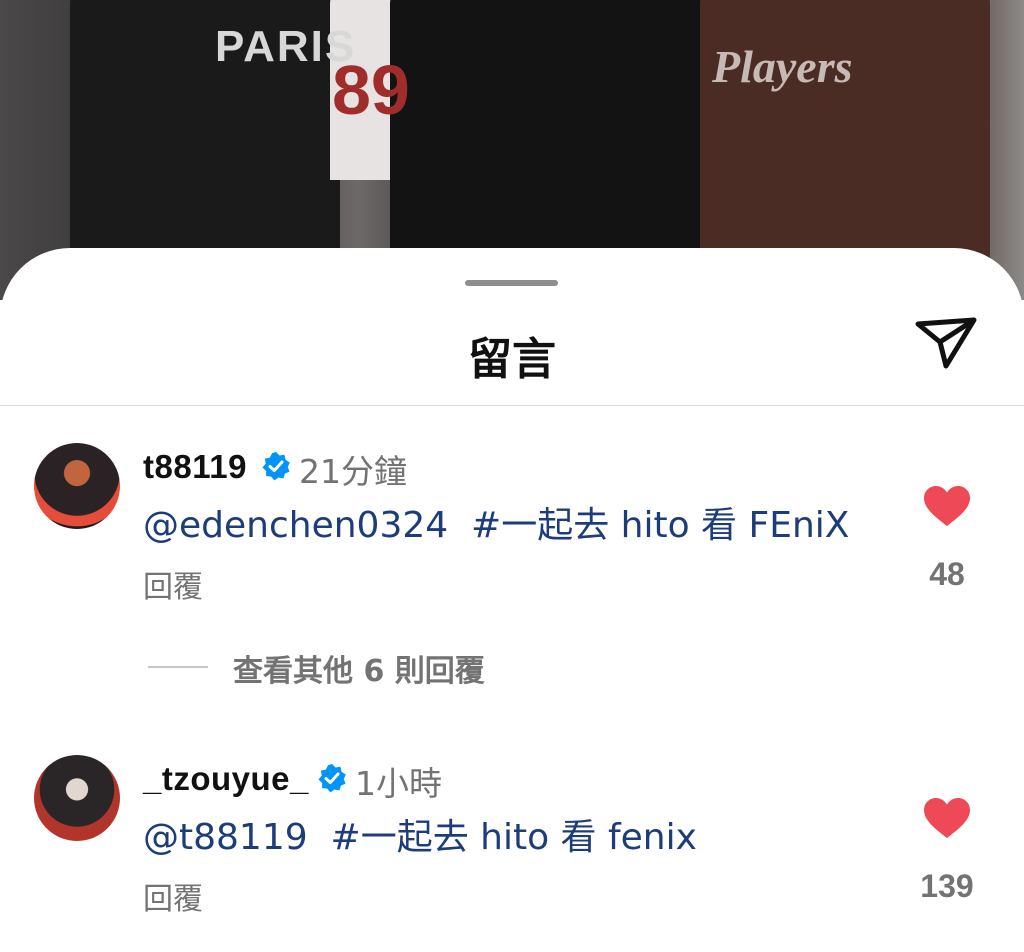 Image resolution: width=1024 pixels, height=952 pixels. Describe the element at coordinates (782, 66) in the screenshot. I see `jersey-text-players: Players` at that location.